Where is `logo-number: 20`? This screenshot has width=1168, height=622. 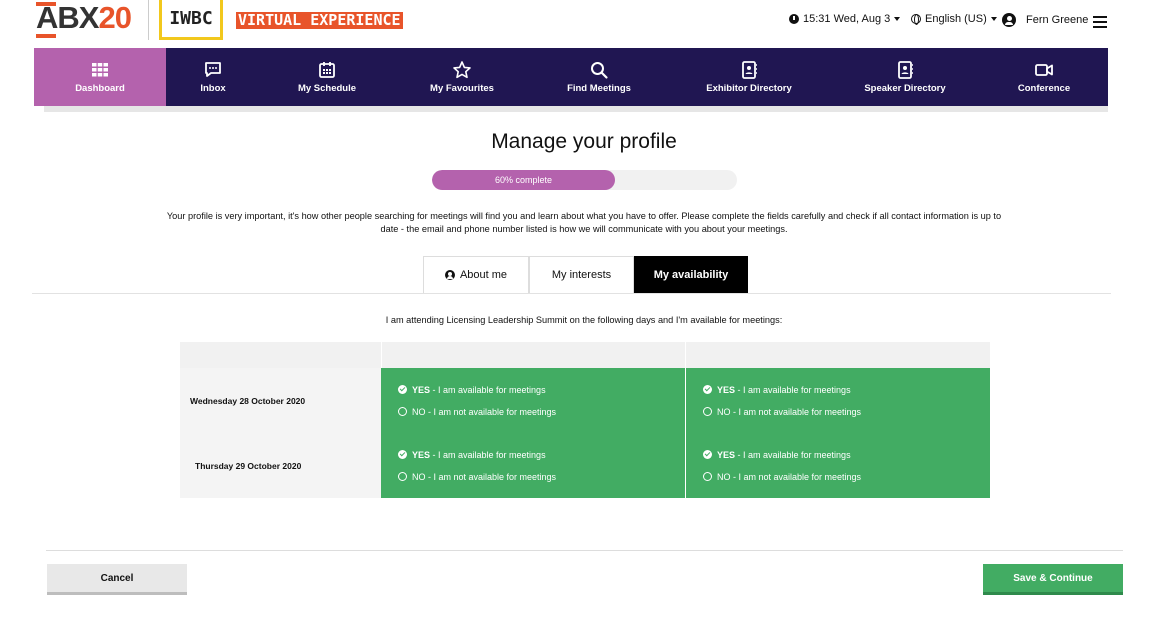
logo-number: 20 is located at coordinates (114, 17).